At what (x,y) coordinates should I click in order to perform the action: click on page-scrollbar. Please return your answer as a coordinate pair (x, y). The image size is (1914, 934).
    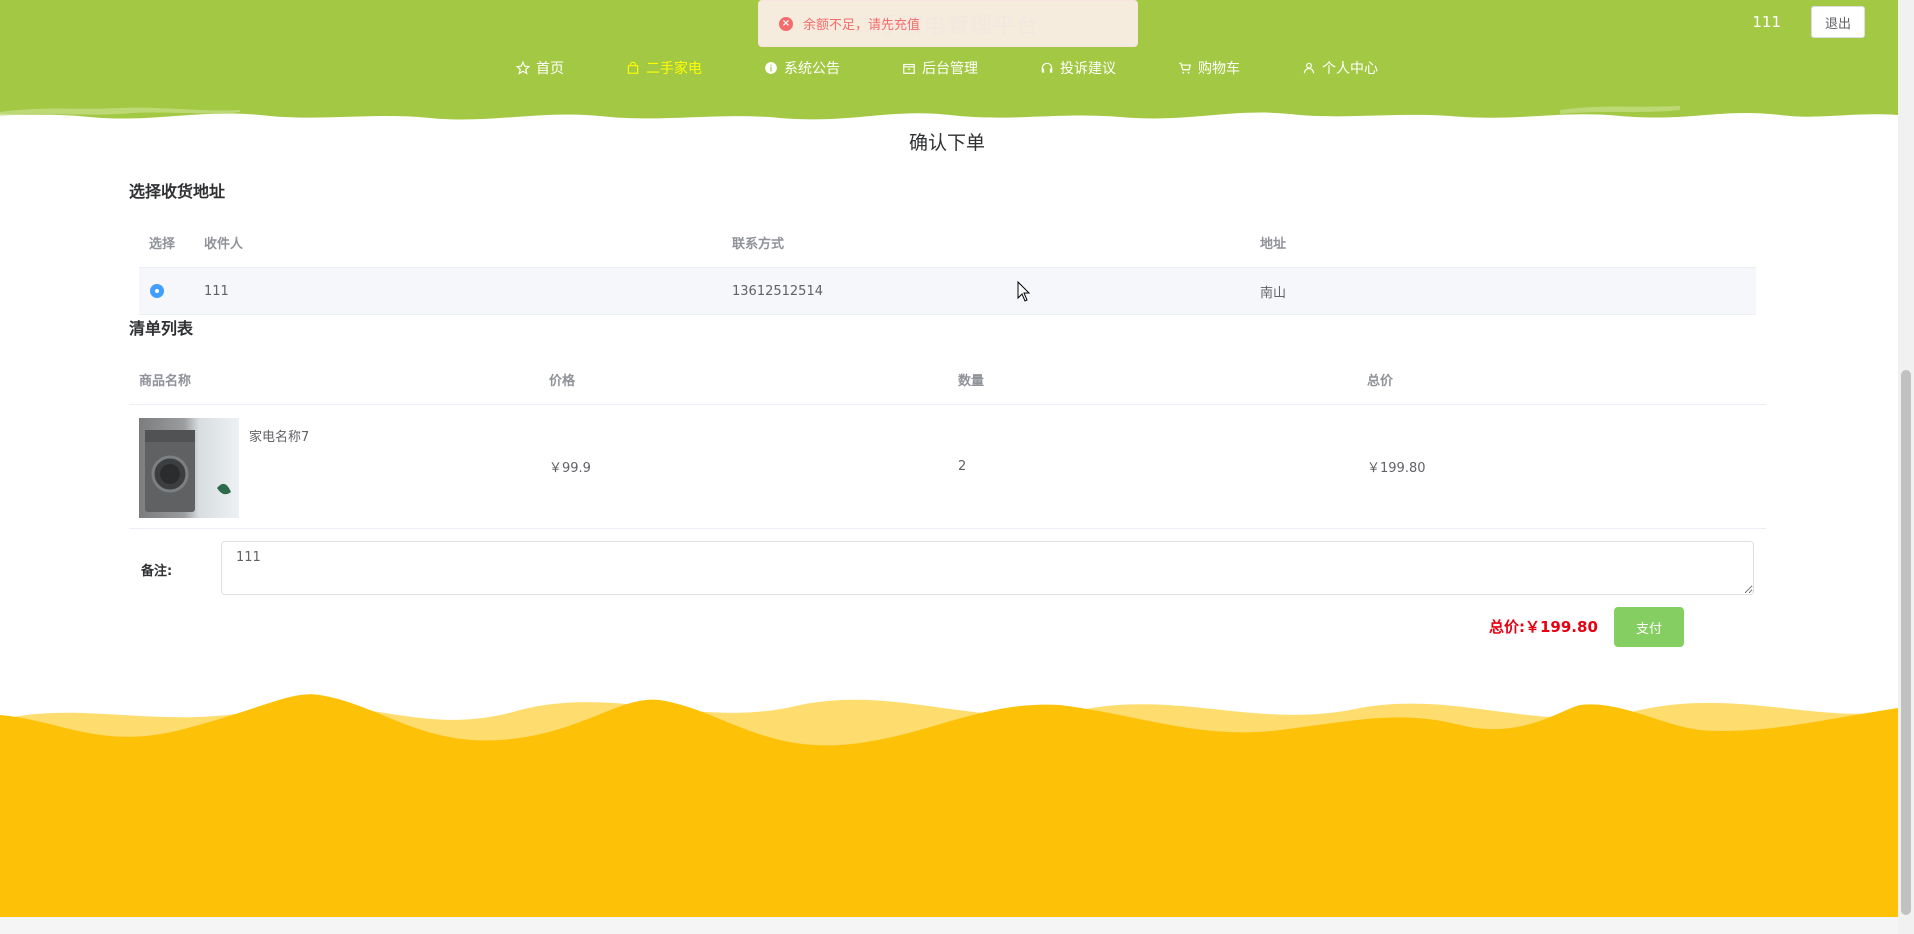
    Looking at the image, I should click on (1906, 467).